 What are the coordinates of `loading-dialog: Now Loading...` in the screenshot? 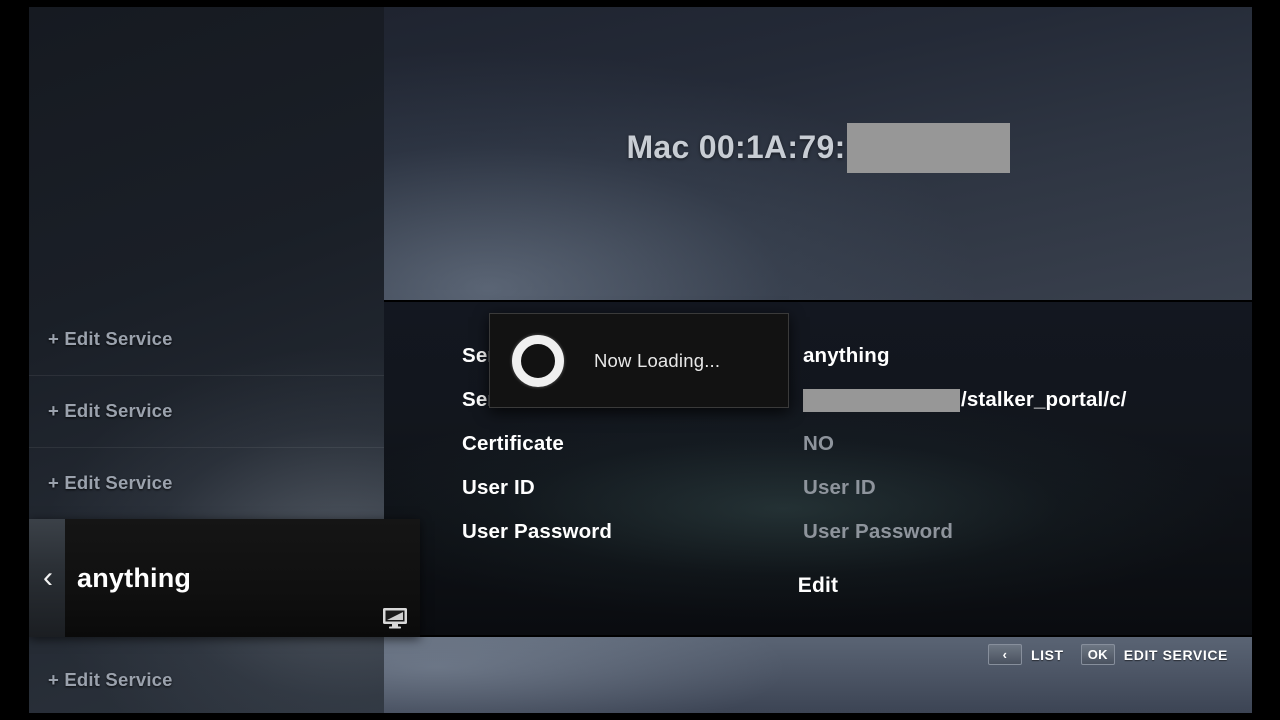 It's located at (639, 360).